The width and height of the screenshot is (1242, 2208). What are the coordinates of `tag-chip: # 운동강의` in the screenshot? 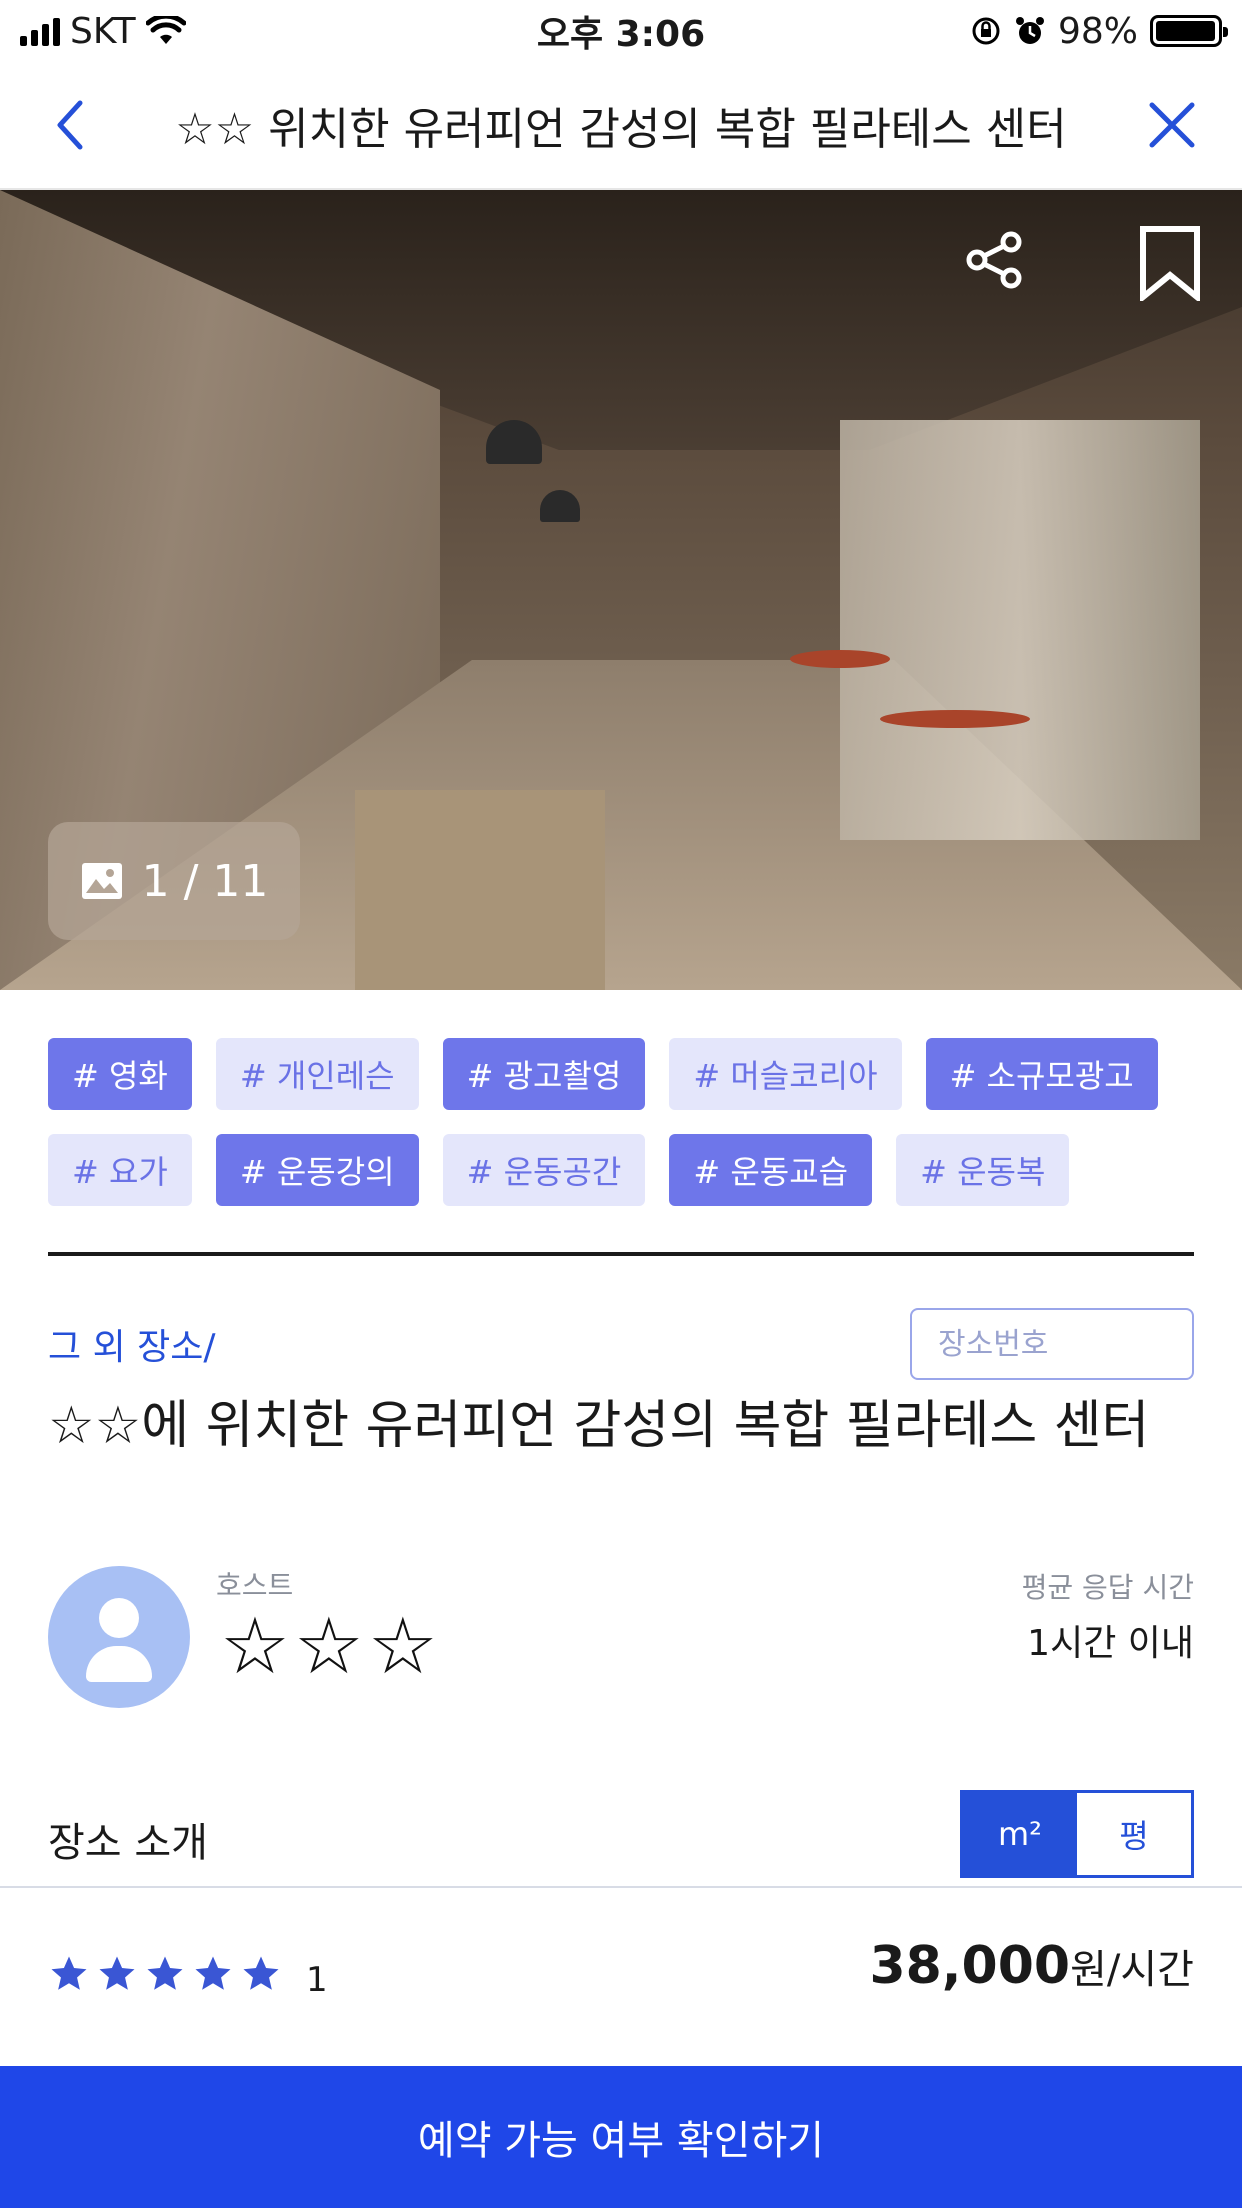 It's located at (317, 1170).